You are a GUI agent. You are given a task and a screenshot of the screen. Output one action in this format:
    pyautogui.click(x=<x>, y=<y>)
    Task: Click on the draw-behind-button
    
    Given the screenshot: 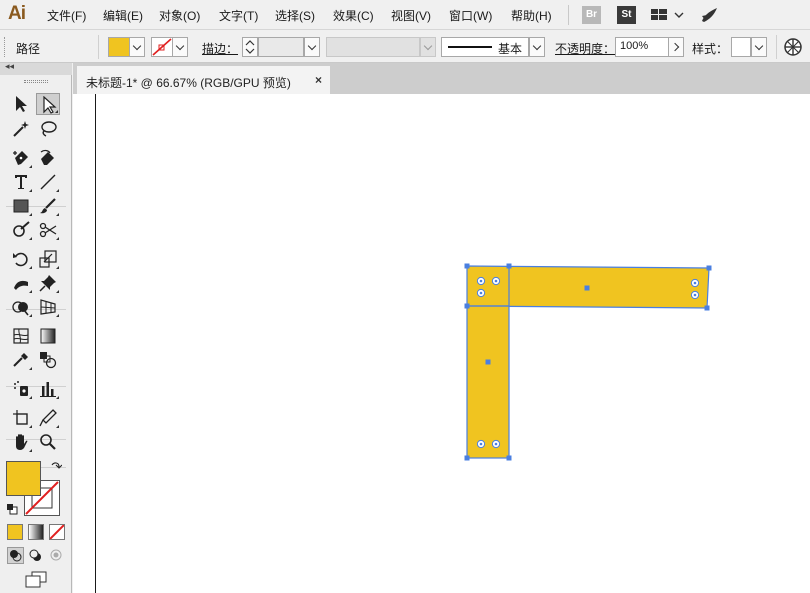 What is the action you would take?
    pyautogui.click(x=35, y=557)
    